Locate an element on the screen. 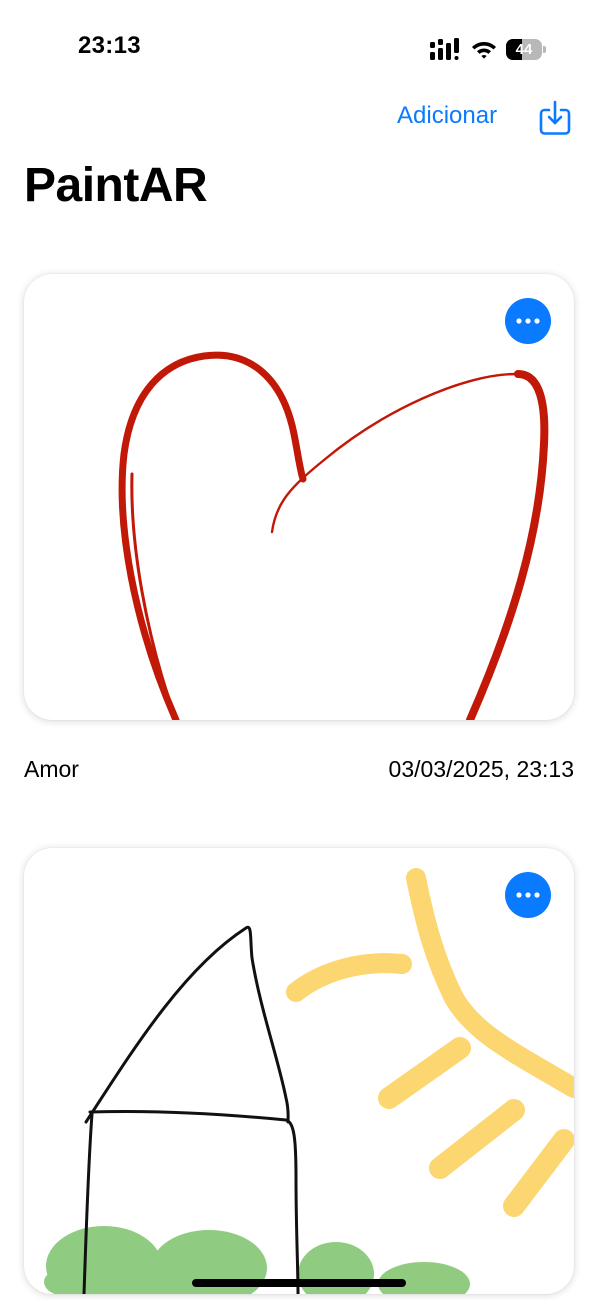 The width and height of the screenshot is (598, 1300). wifi-icon is located at coordinates (484, 50).